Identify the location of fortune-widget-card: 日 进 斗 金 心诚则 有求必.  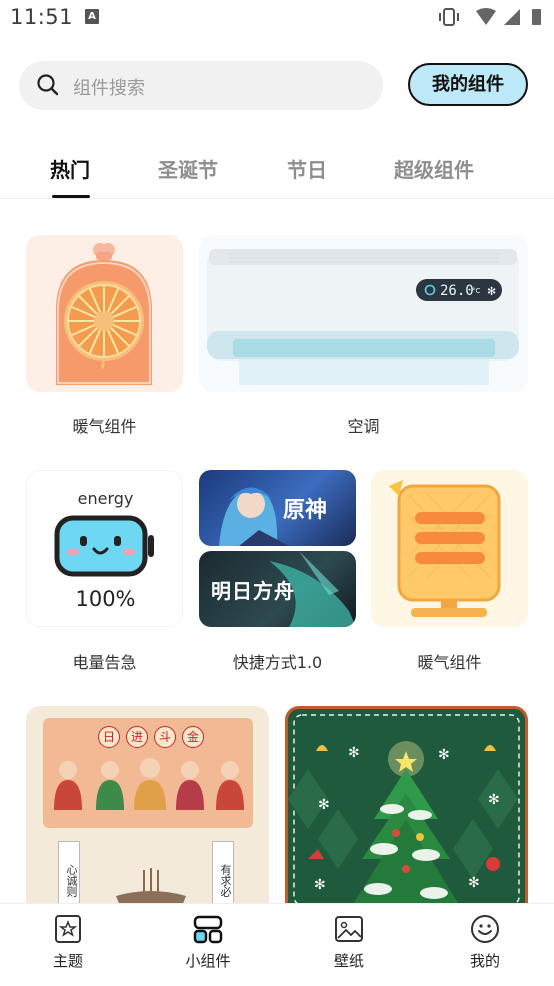
(147, 806).